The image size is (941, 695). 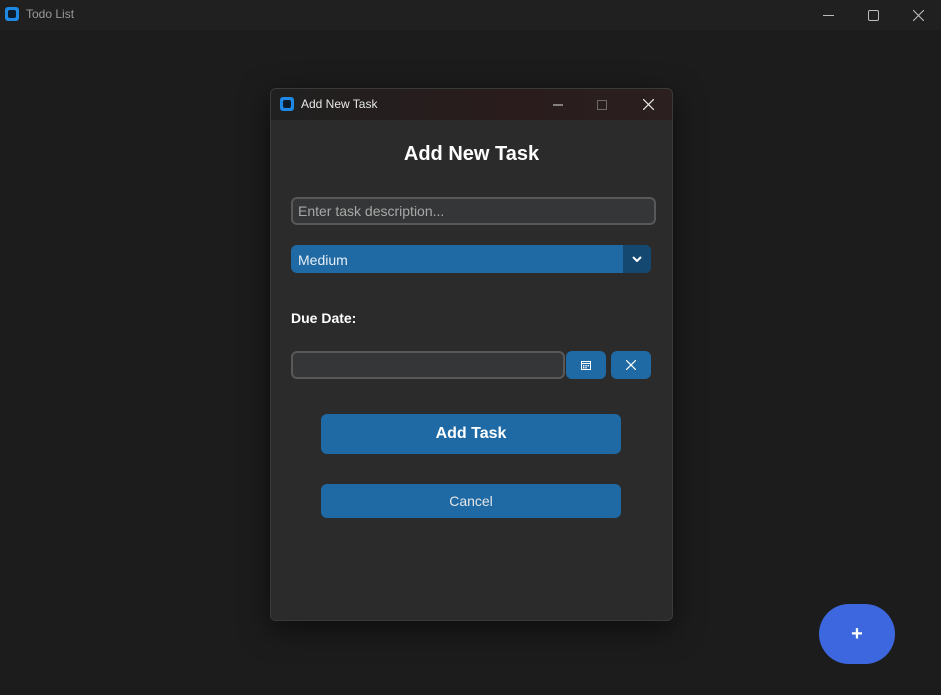 I want to click on dialog-maximize-button, so click(x=602, y=104).